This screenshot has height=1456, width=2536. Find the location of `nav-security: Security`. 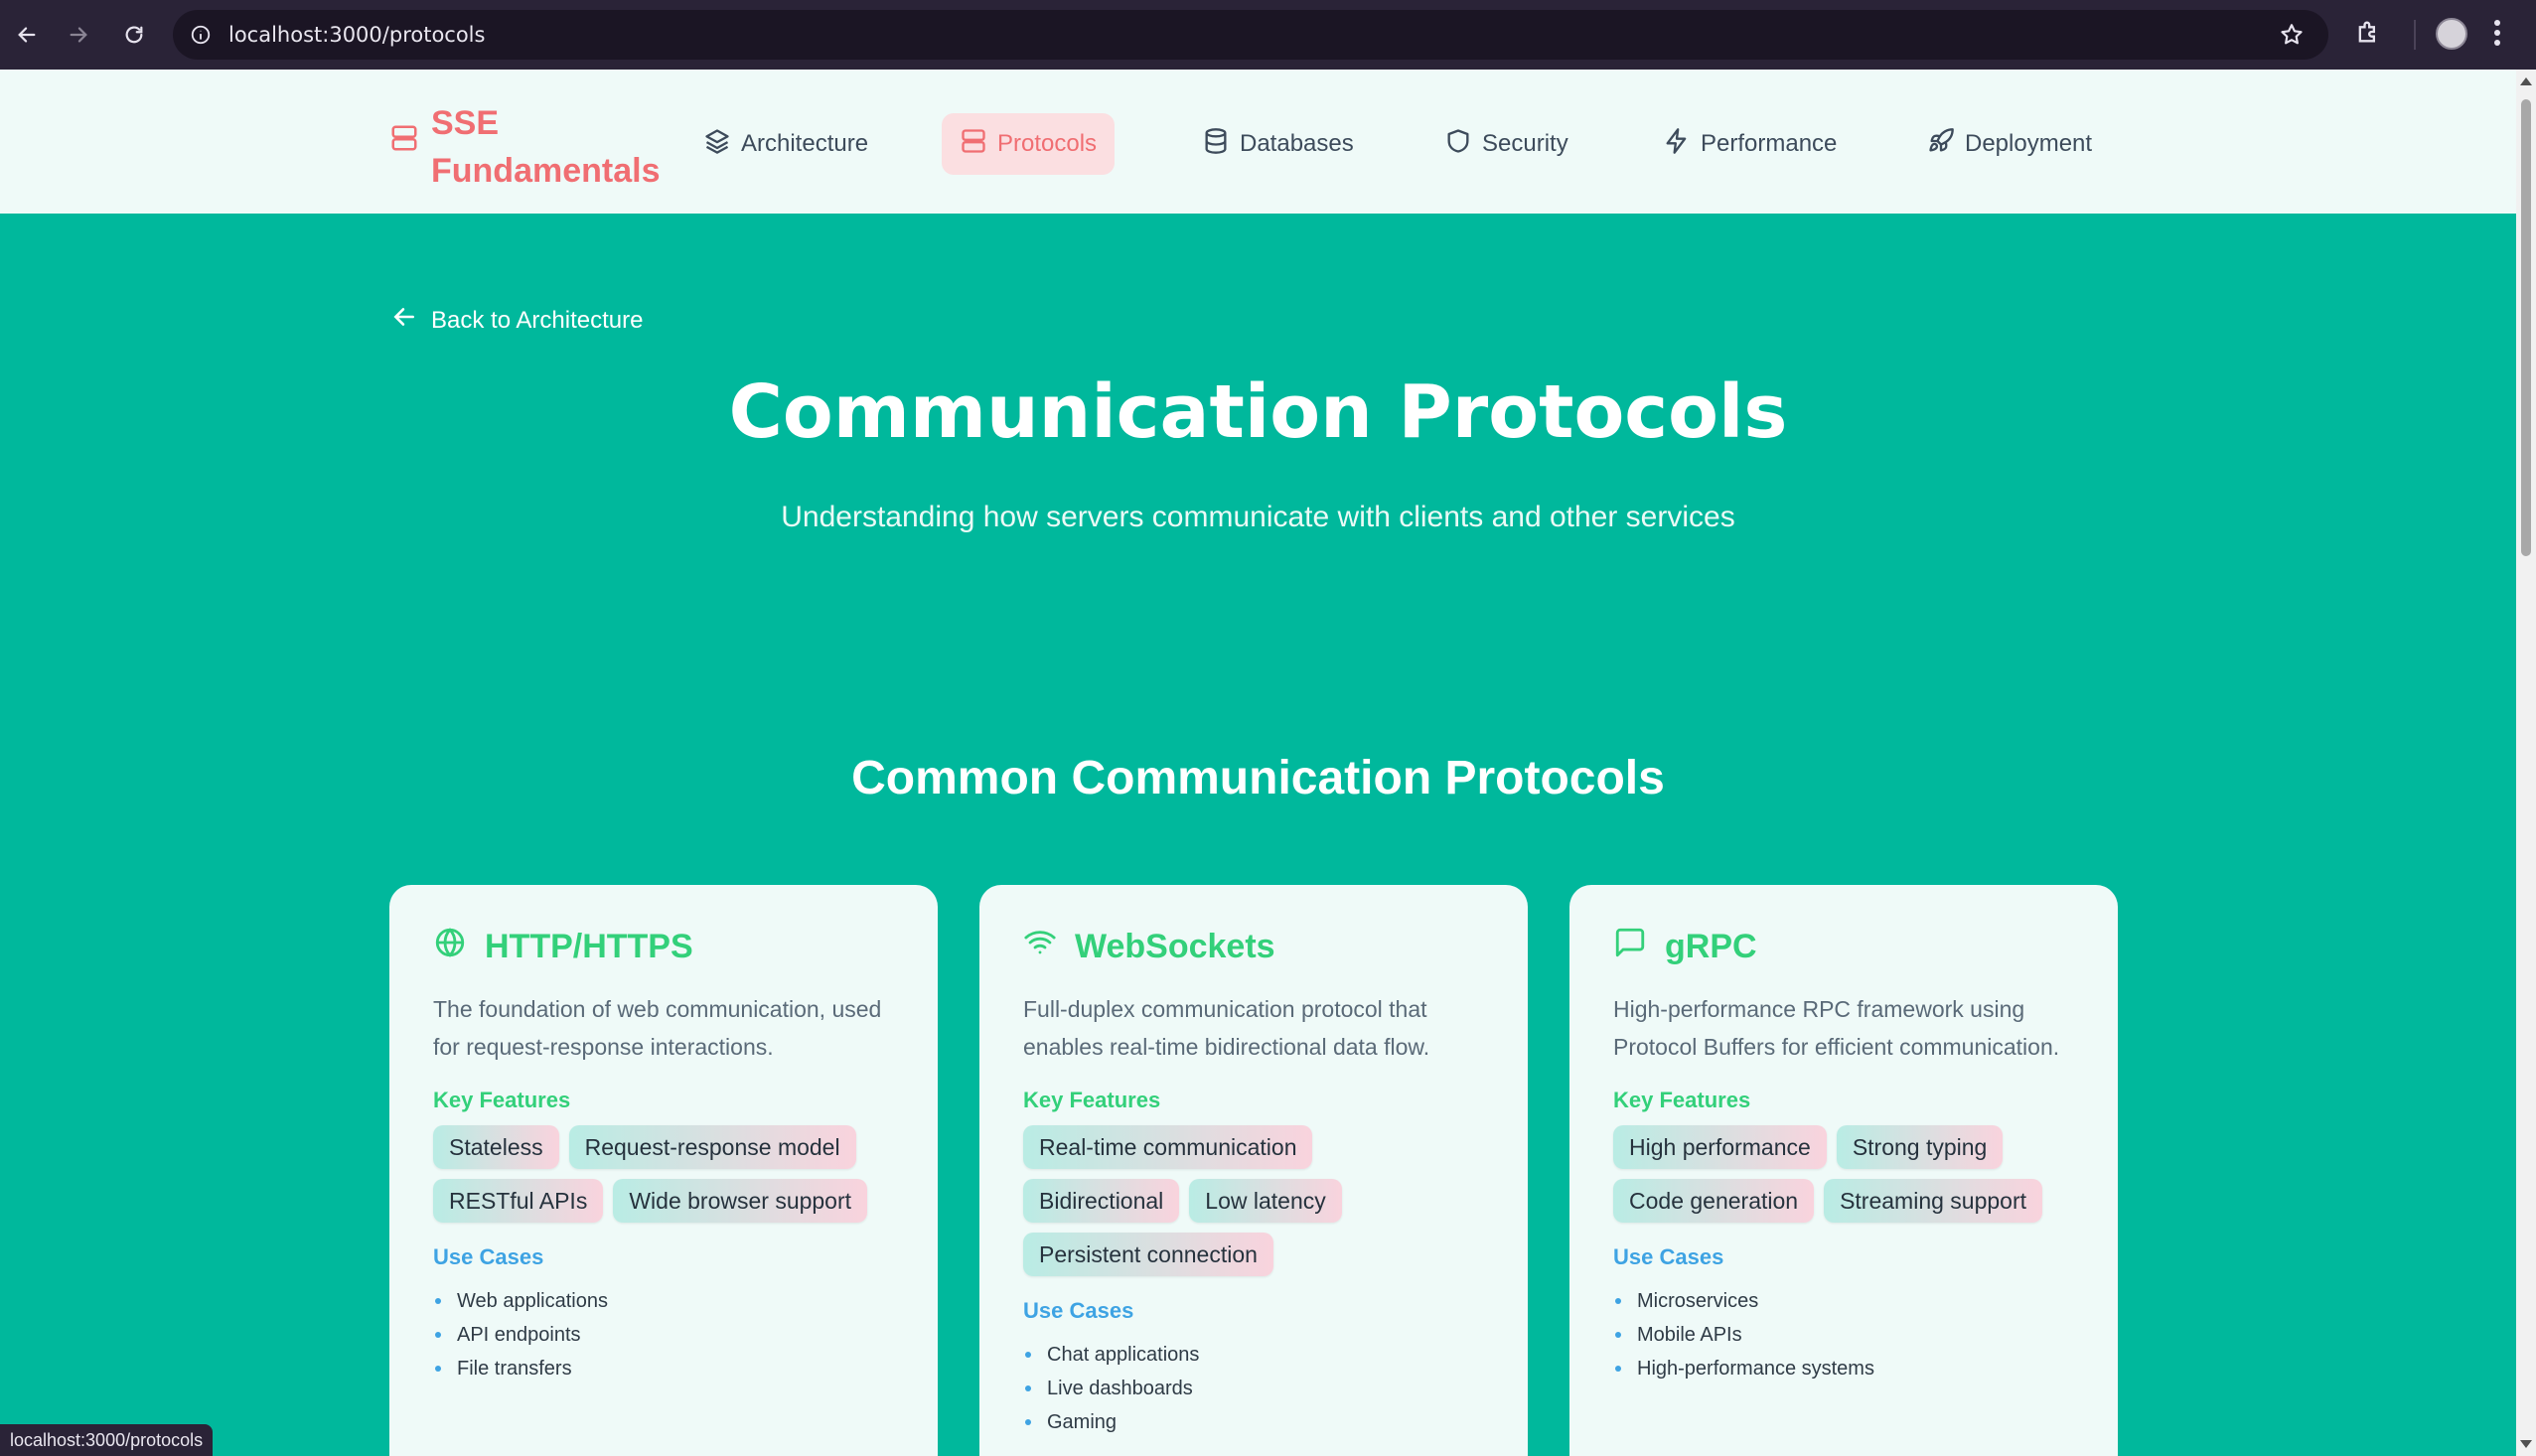

nav-security: Security is located at coordinates (1506, 144).